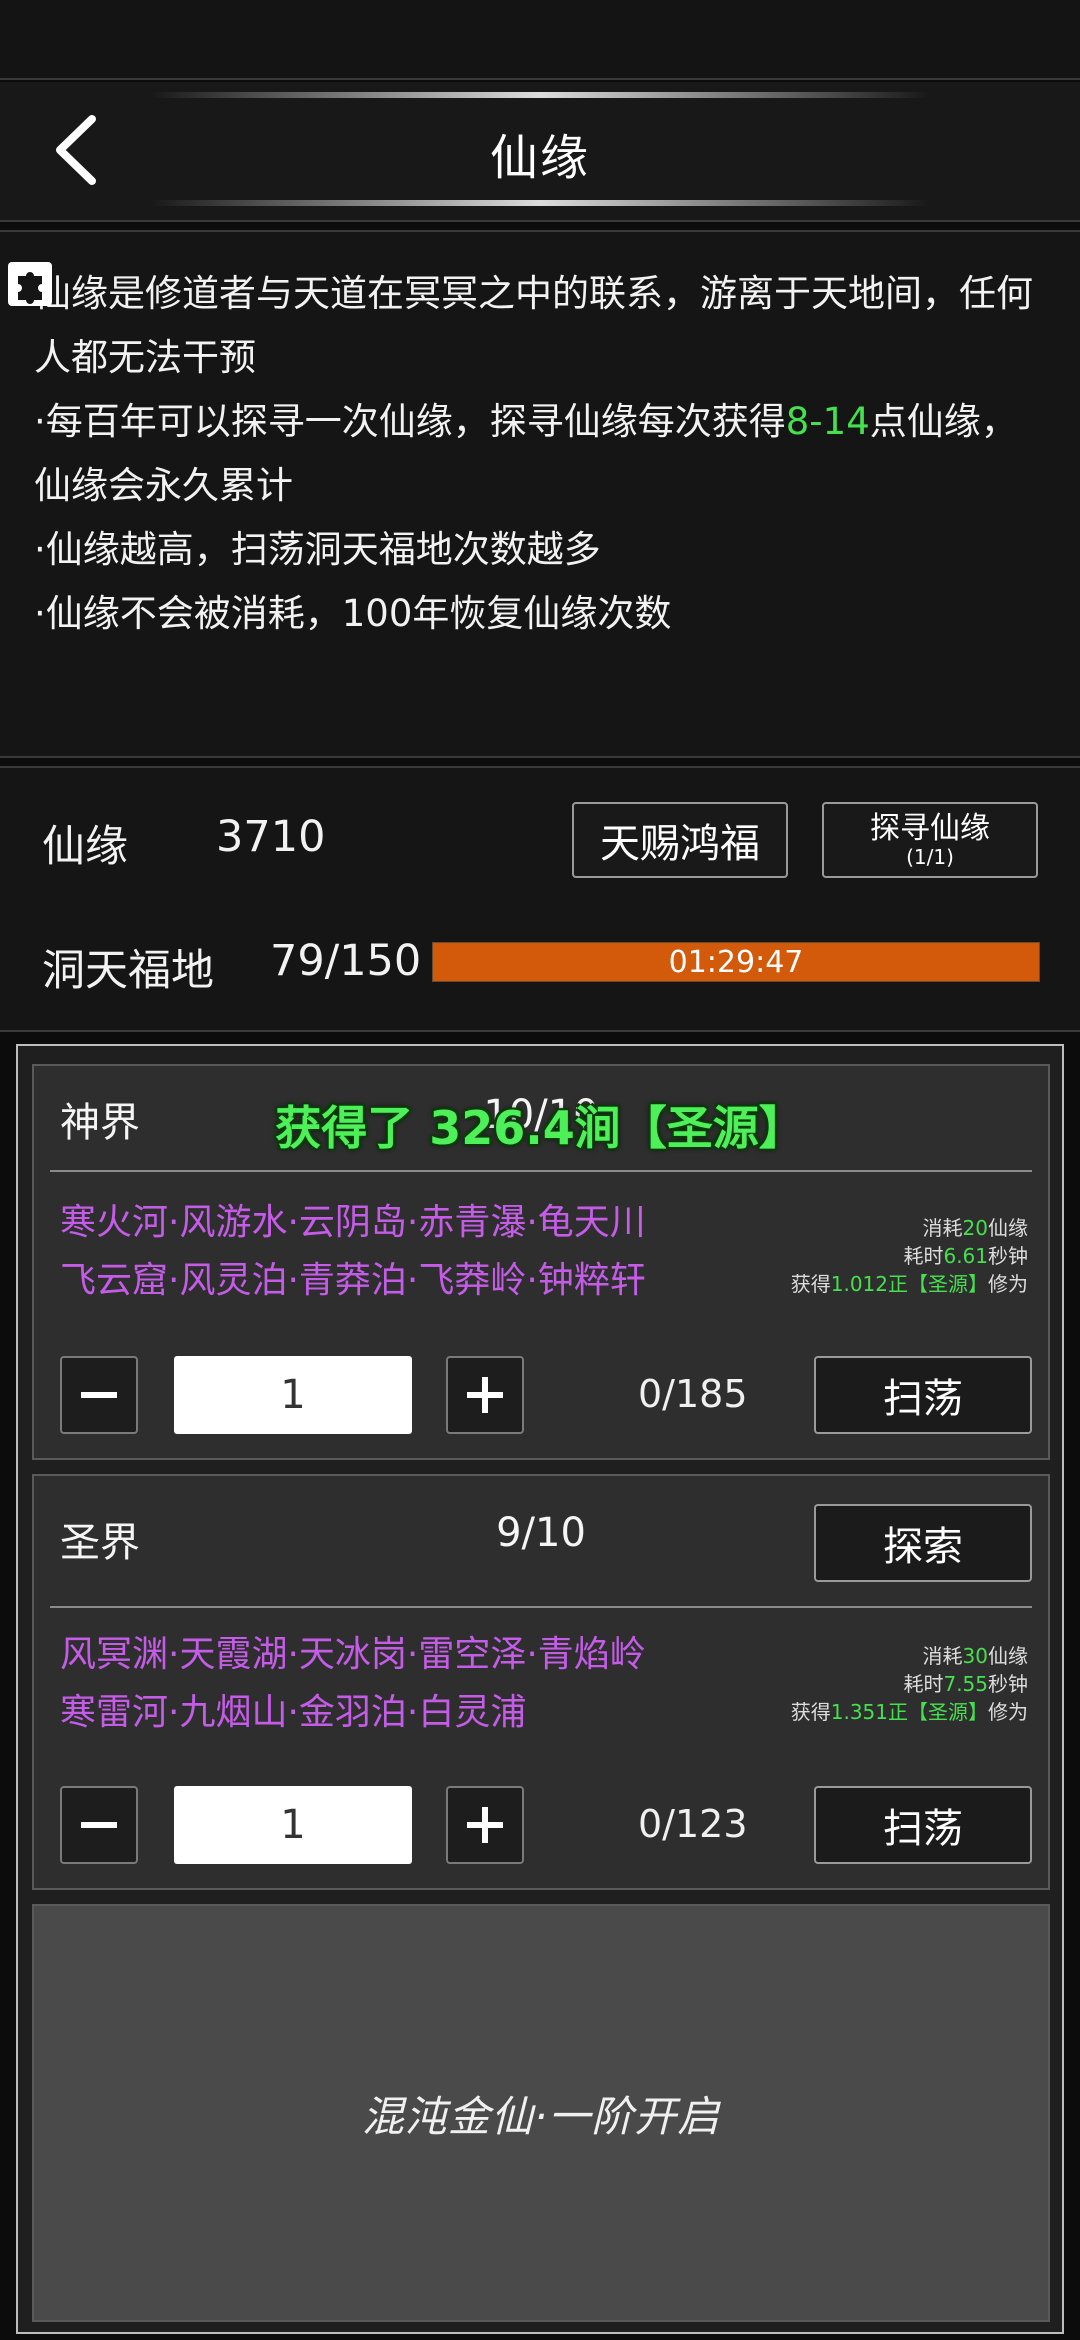 This screenshot has width=1080, height=2340. What do you see at coordinates (85, 847) in the screenshot?
I see `xianyuan-label: 仙缘` at bounding box center [85, 847].